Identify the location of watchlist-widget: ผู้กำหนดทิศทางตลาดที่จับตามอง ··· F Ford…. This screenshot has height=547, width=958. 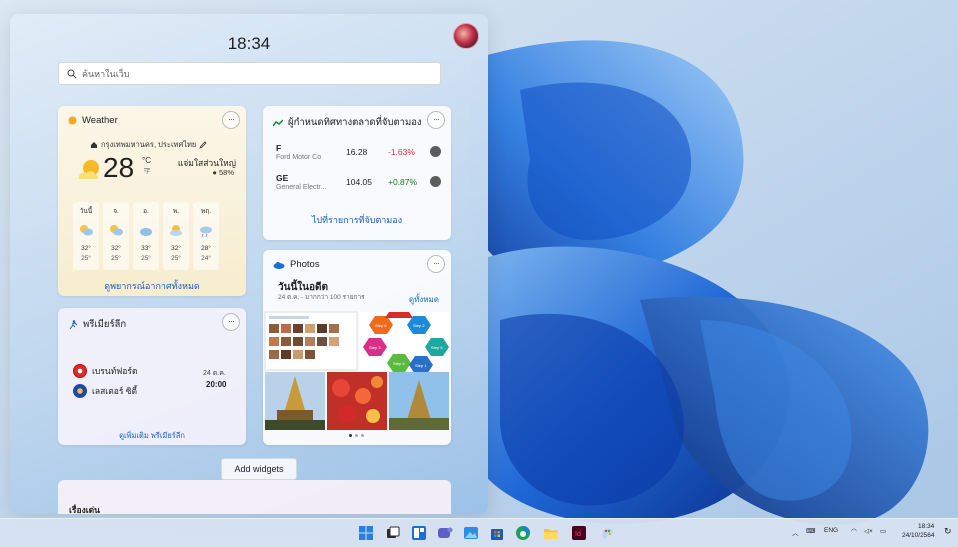
(357, 173).